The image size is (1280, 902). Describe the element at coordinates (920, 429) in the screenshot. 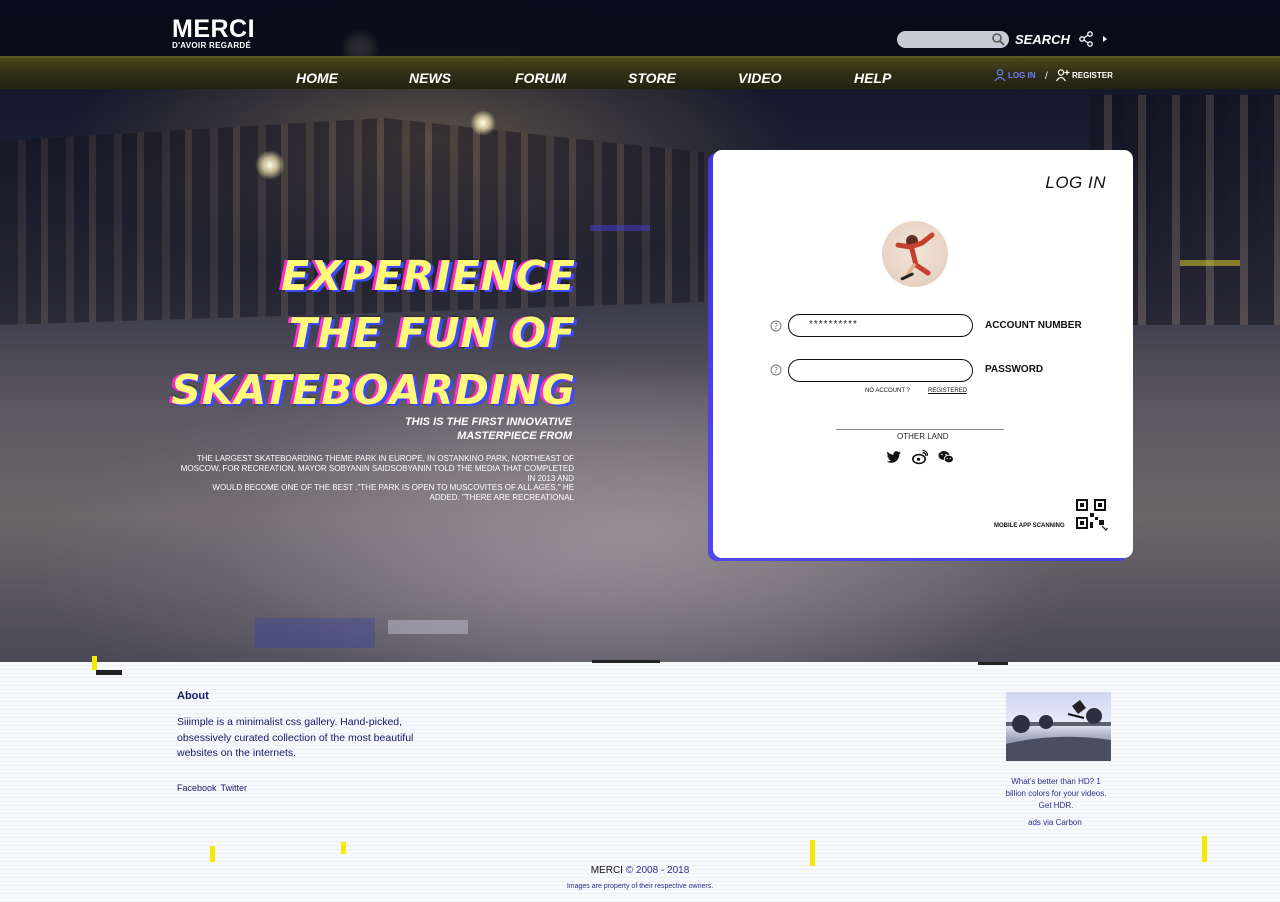

I see `divider` at that location.